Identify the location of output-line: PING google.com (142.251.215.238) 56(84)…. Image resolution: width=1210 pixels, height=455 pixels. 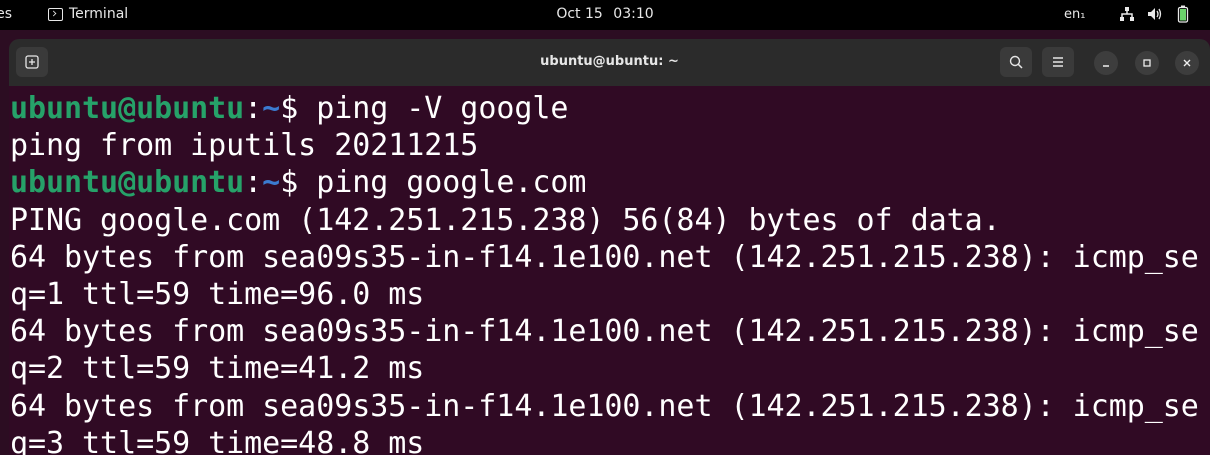
(610, 220).